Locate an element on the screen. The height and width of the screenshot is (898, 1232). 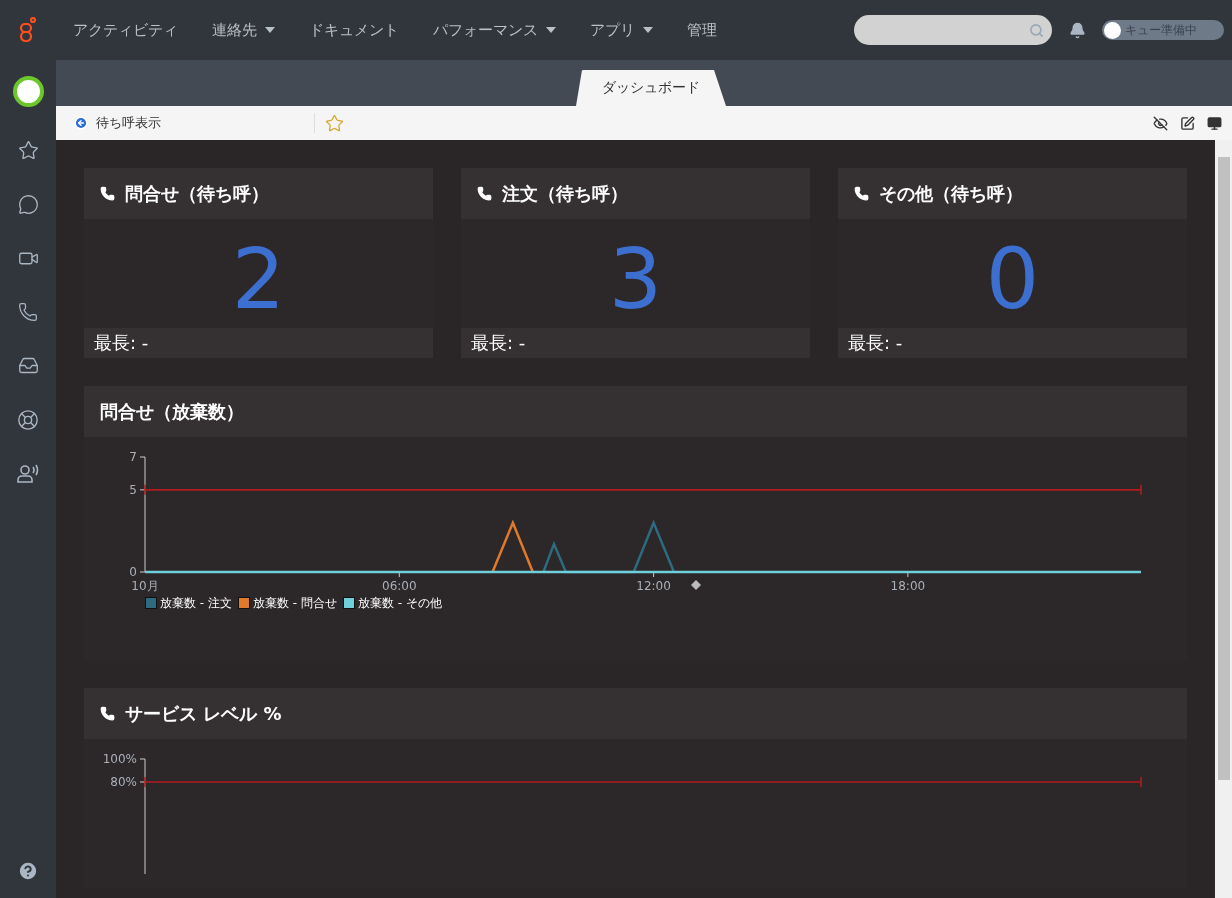
queue-count: 3 is located at coordinates (635, 278).